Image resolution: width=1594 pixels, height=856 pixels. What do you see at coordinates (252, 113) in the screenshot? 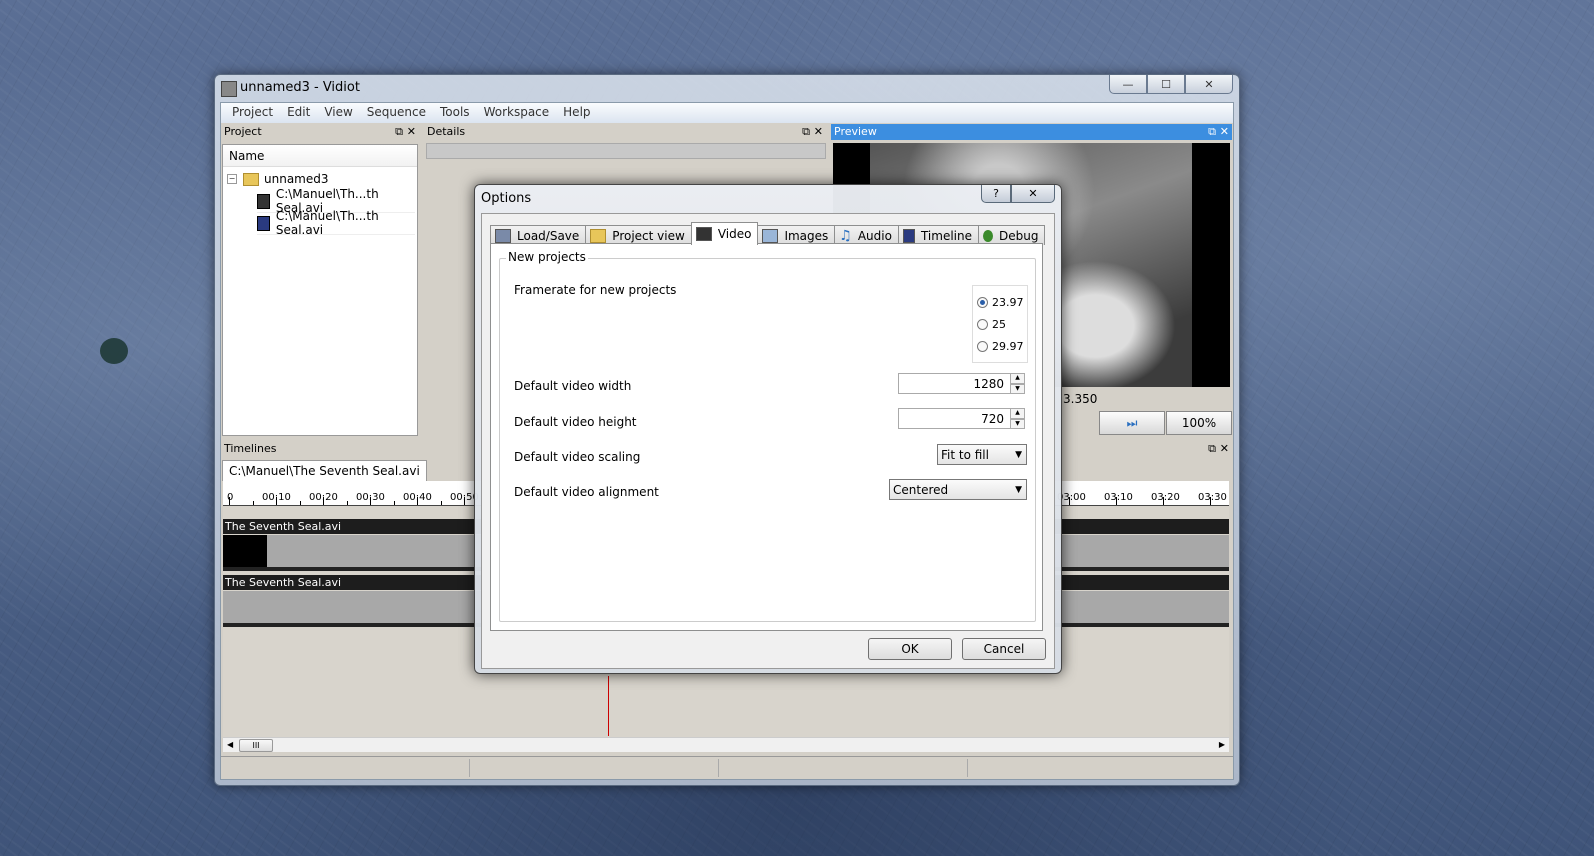
I see `menu-project: Project` at bounding box center [252, 113].